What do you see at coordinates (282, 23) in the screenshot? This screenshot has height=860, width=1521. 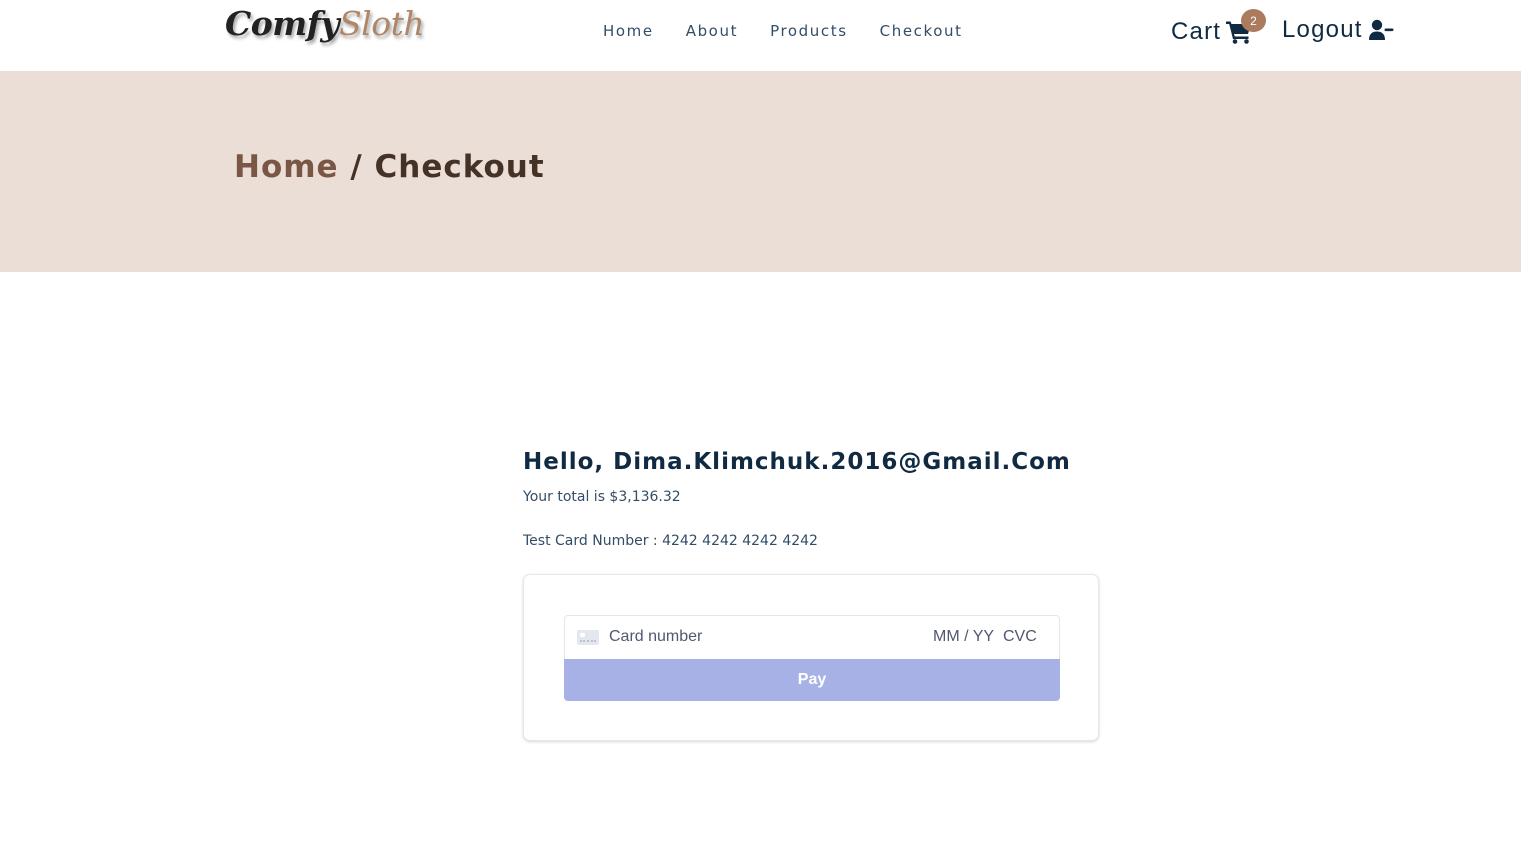 I see `logo-text-comfy: Comfy` at bounding box center [282, 23].